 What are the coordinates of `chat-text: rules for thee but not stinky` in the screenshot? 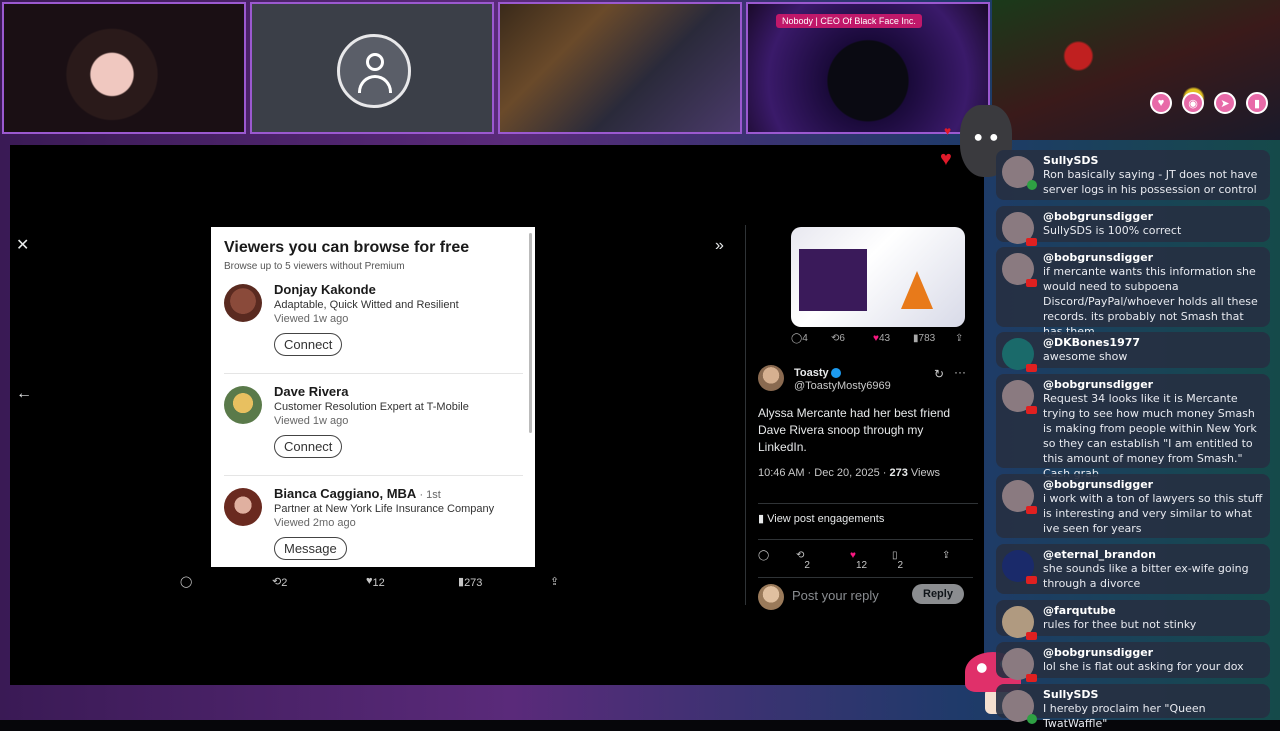 It's located at (1120, 624).